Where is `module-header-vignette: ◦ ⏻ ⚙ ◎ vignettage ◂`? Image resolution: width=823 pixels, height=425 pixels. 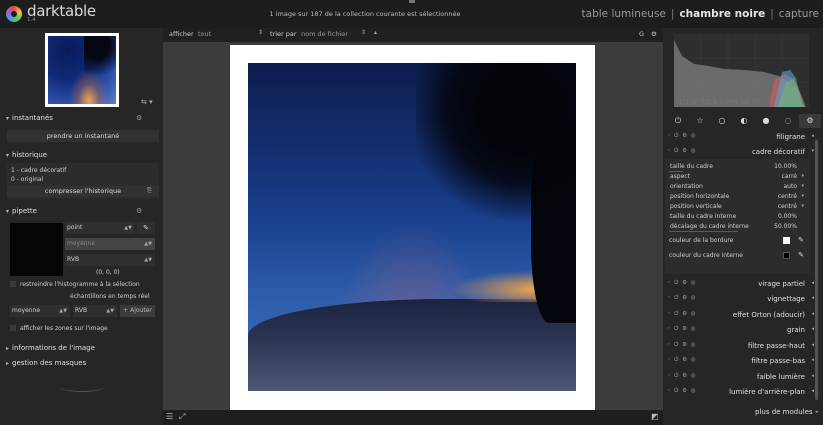
module-header-vignette: ◦ ⏻ ⚙ ◎ vignettage ◂ is located at coordinates (740, 299).